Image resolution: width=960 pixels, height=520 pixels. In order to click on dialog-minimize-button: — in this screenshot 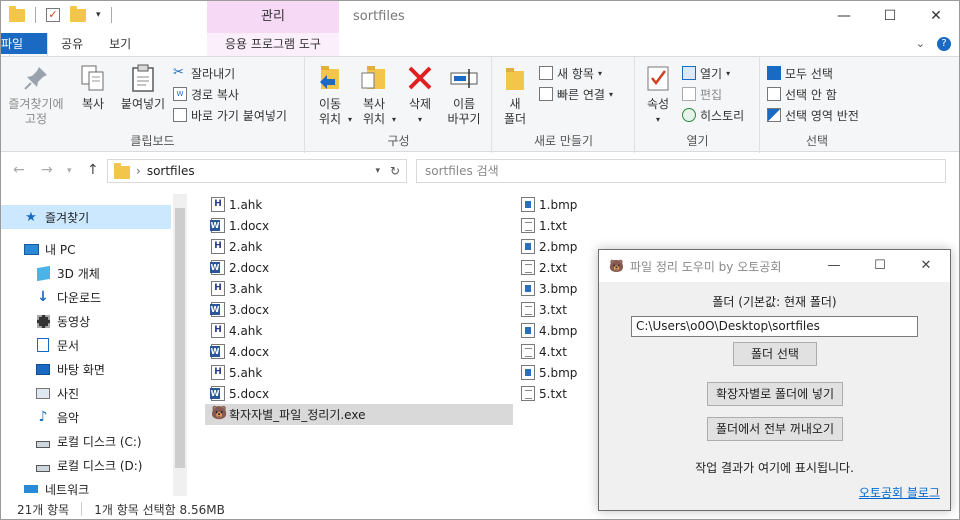, I will do `click(834, 266)`.